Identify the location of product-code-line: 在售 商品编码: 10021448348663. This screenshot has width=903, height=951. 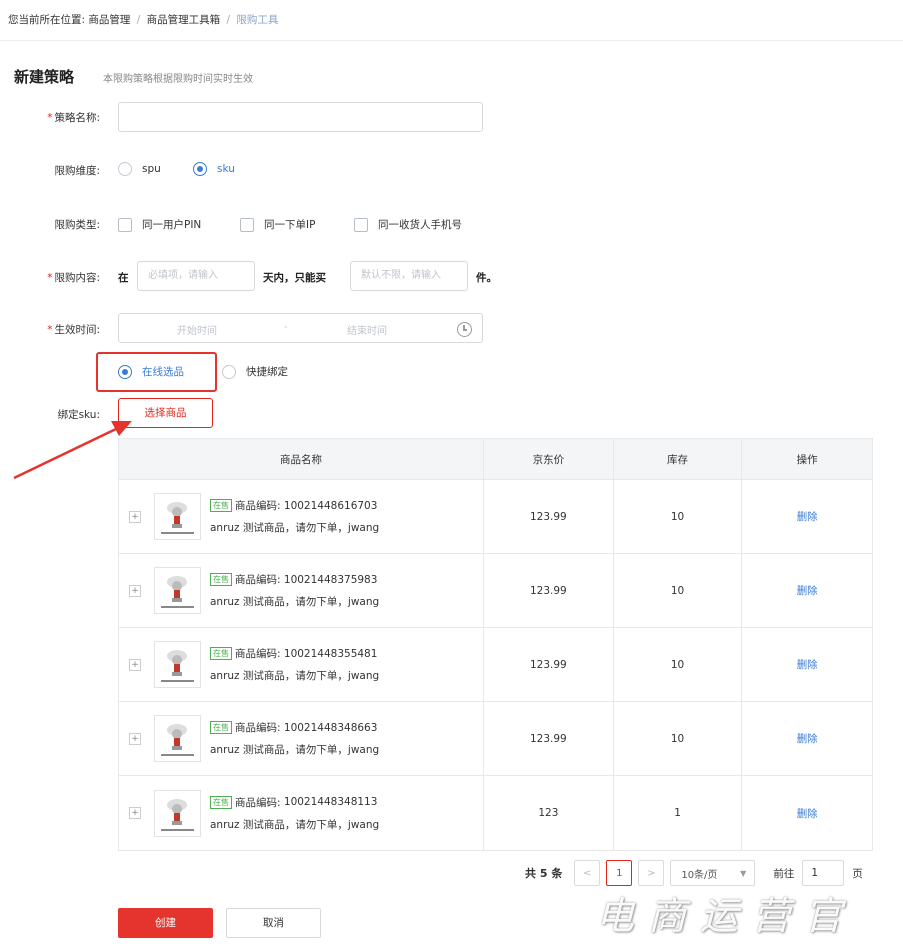
(294, 727).